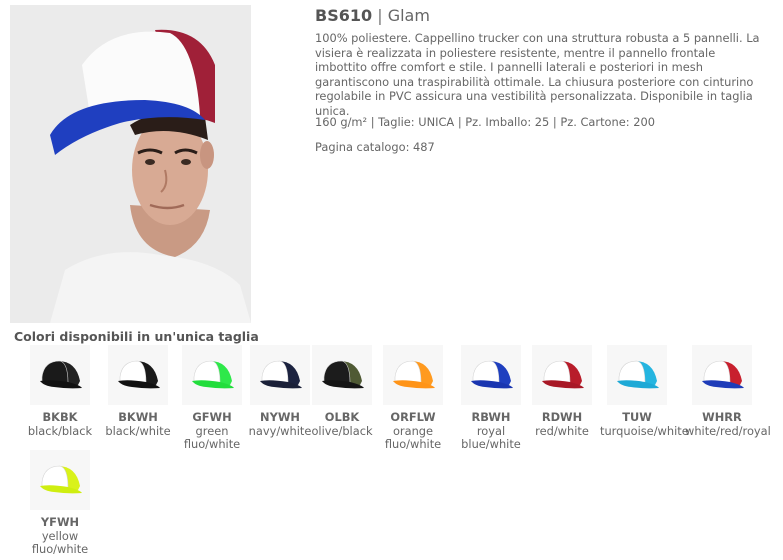  I want to click on catalog-page: Pagina catalogo: 487, so click(375, 147).